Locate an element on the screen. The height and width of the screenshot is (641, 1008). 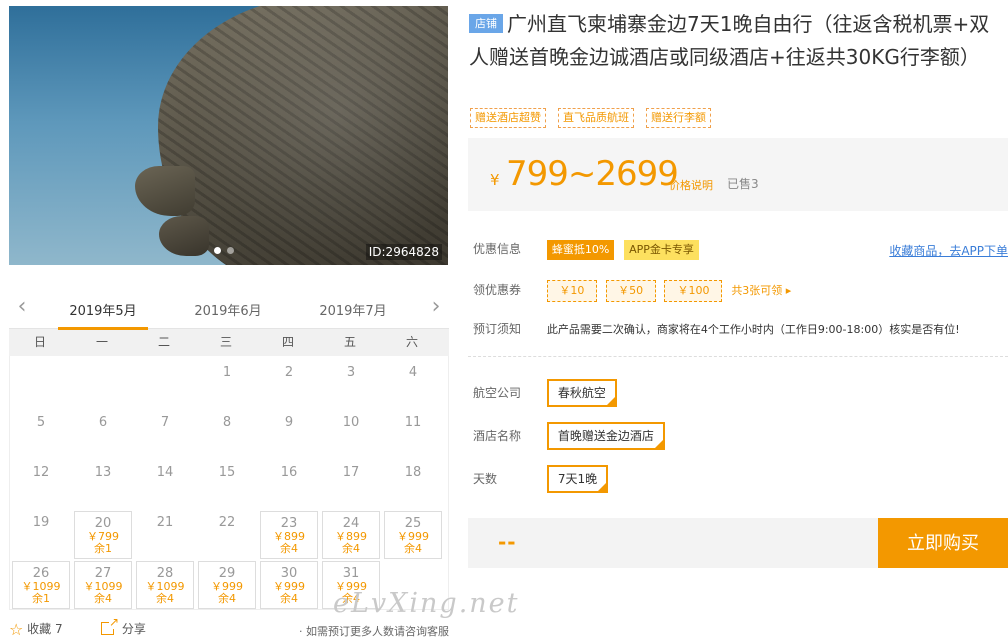
day-number: 31 is located at coordinates (351, 573).